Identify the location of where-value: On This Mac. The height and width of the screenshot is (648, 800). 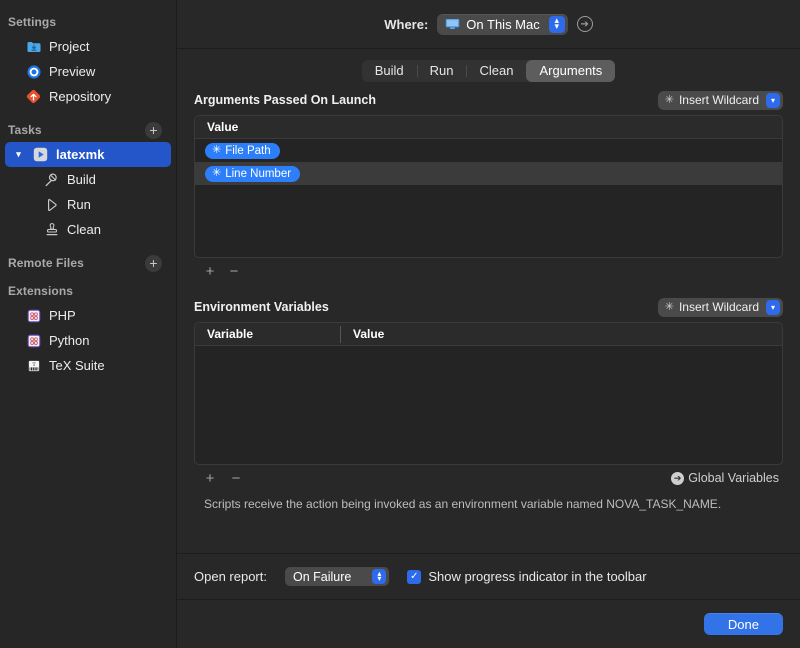
(503, 24).